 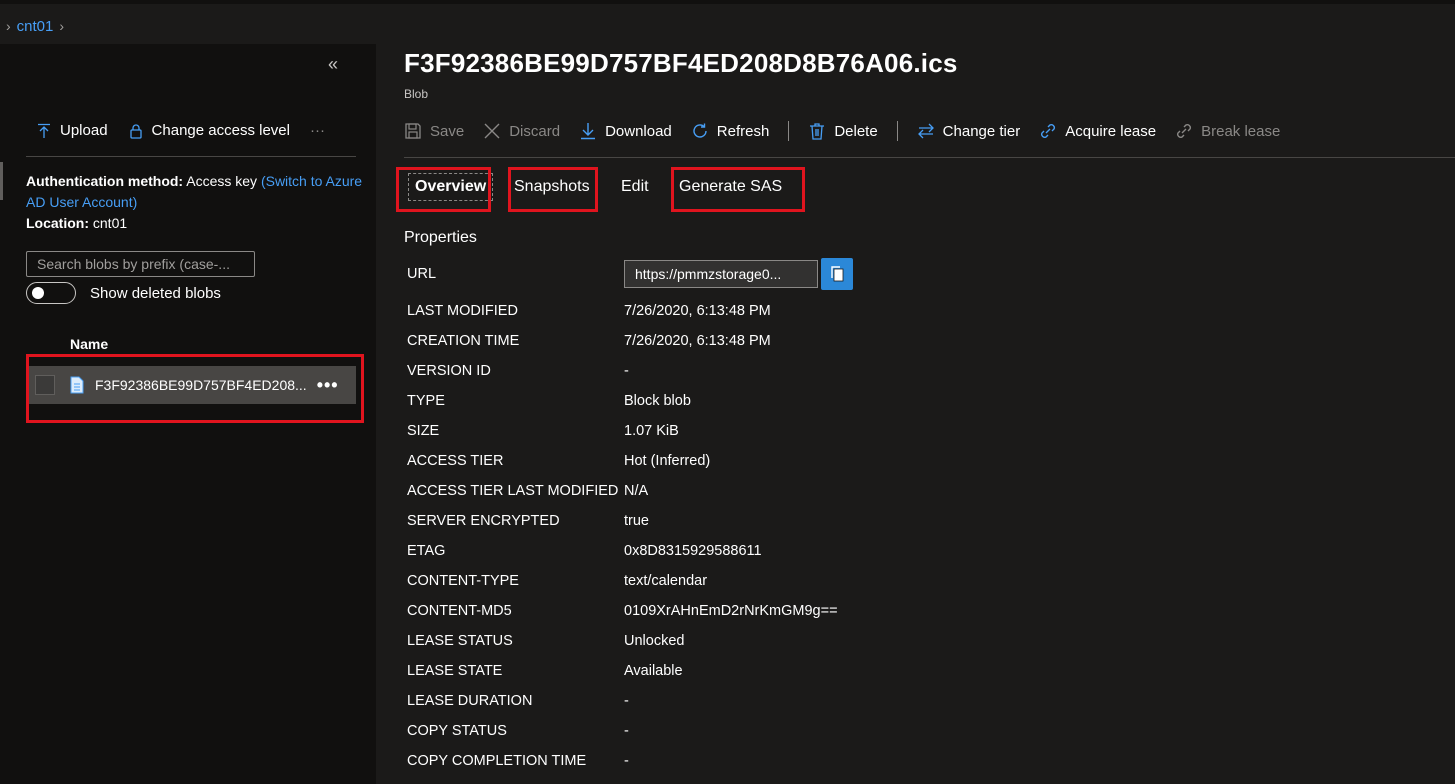 I want to click on highlight-box-blob, so click(x=195, y=388).